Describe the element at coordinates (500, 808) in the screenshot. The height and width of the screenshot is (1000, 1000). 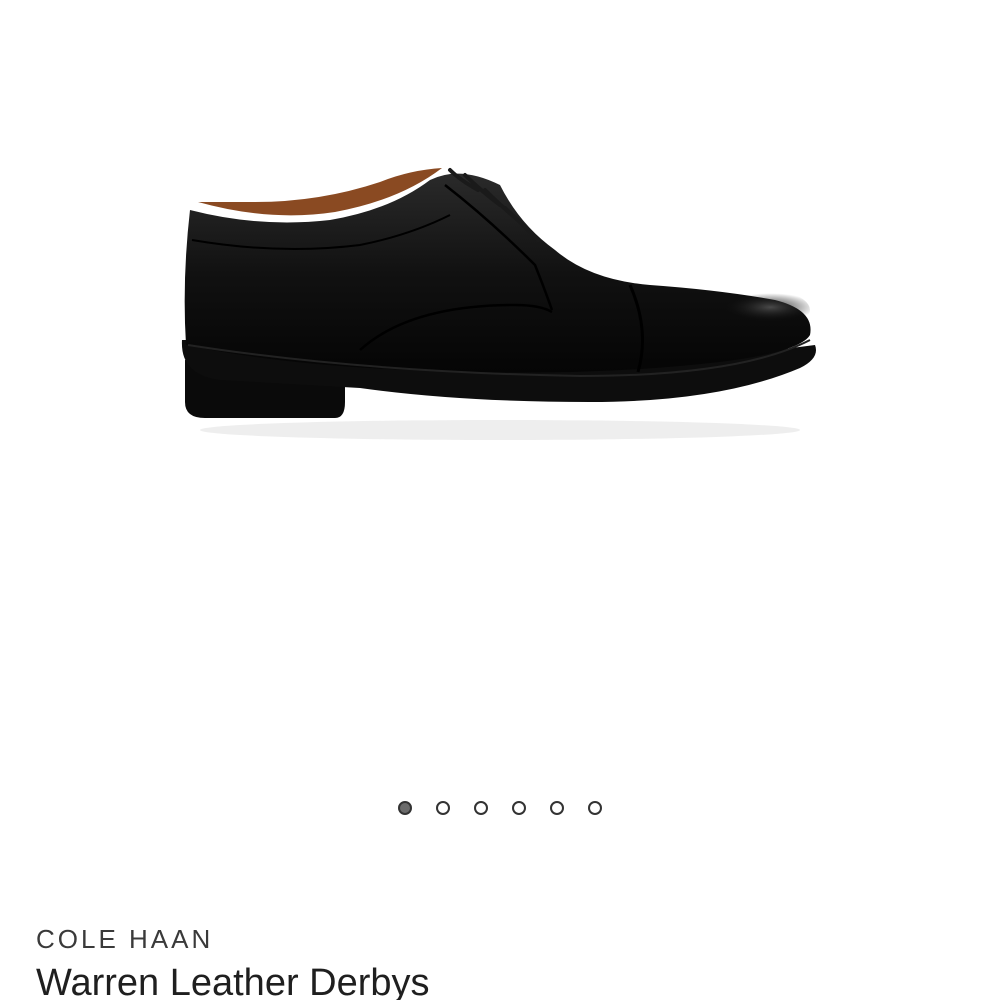
I see `image-carousel-indicators` at that location.